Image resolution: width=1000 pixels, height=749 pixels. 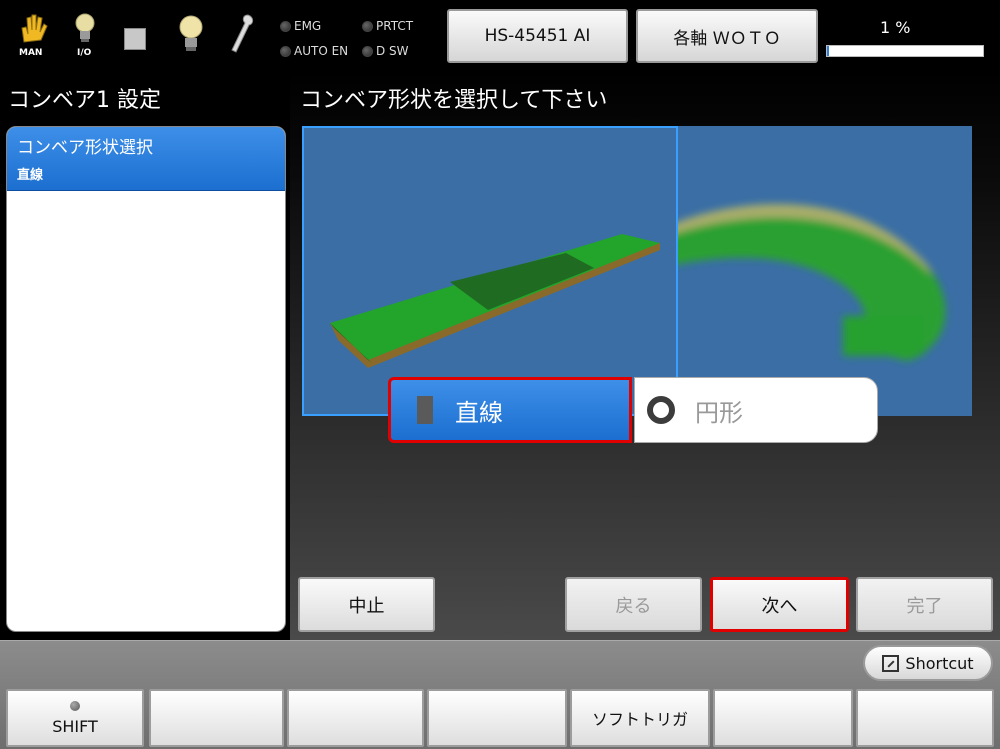 I want to click on progress-bar, so click(x=905, y=51).